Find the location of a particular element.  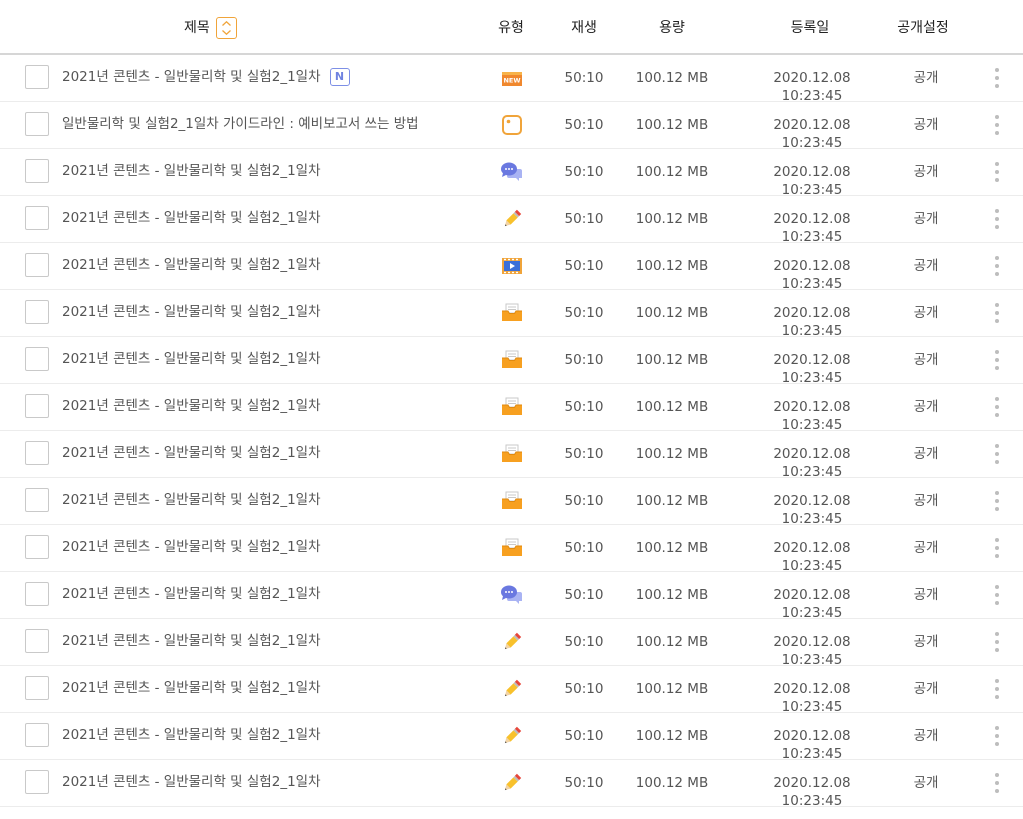

row-title: 2021년 콘텐츠 - 일반물리학 및 실험2_1일차 N is located at coordinates (206, 77).